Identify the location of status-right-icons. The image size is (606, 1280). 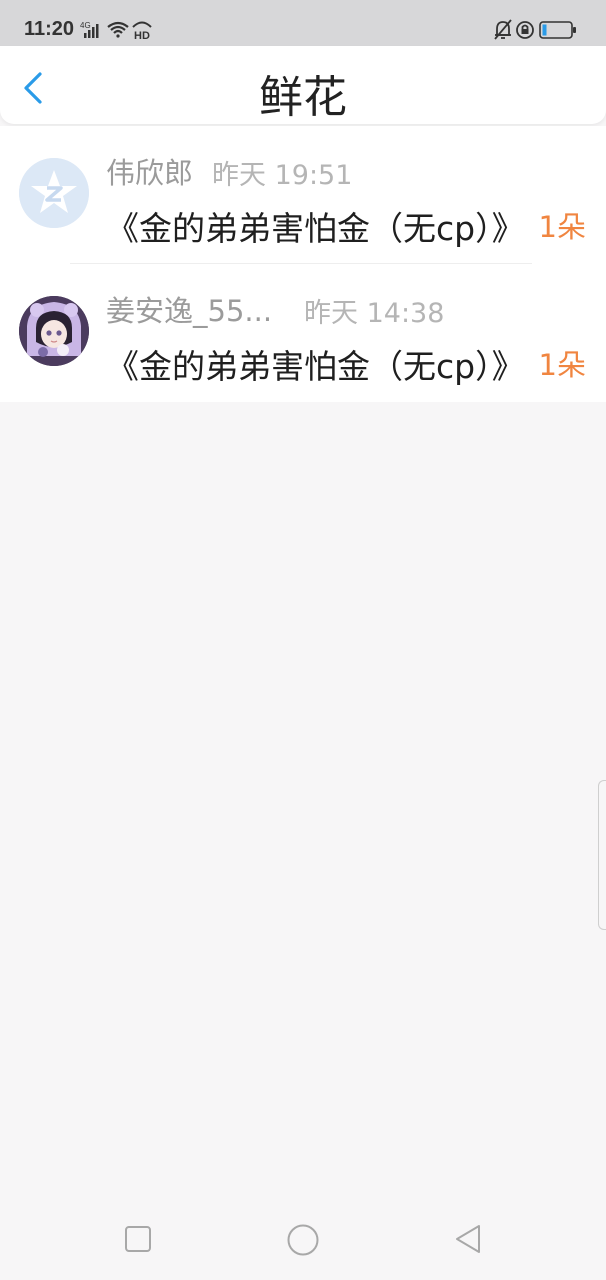
(535, 29).